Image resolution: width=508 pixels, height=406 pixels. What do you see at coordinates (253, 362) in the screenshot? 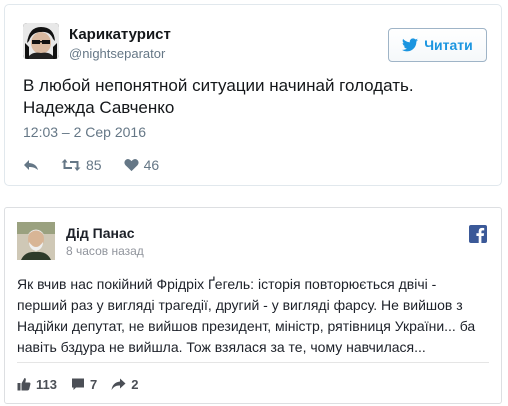
I see `divider` at bounding box center [253, 362].